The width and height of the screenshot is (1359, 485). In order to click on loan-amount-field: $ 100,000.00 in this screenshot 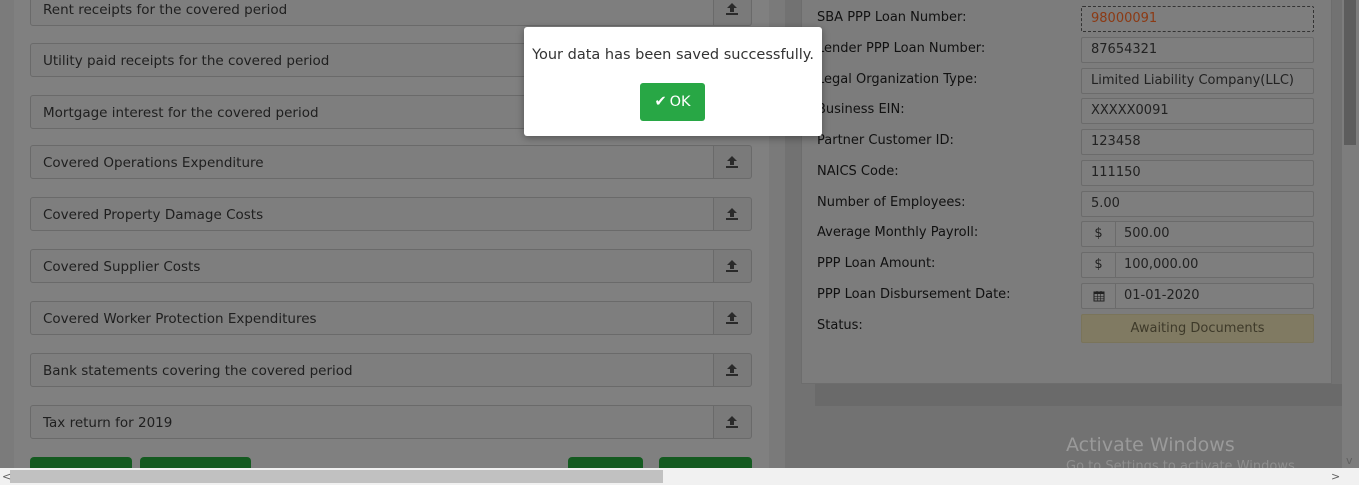, I will do `click(1197, 265)`.